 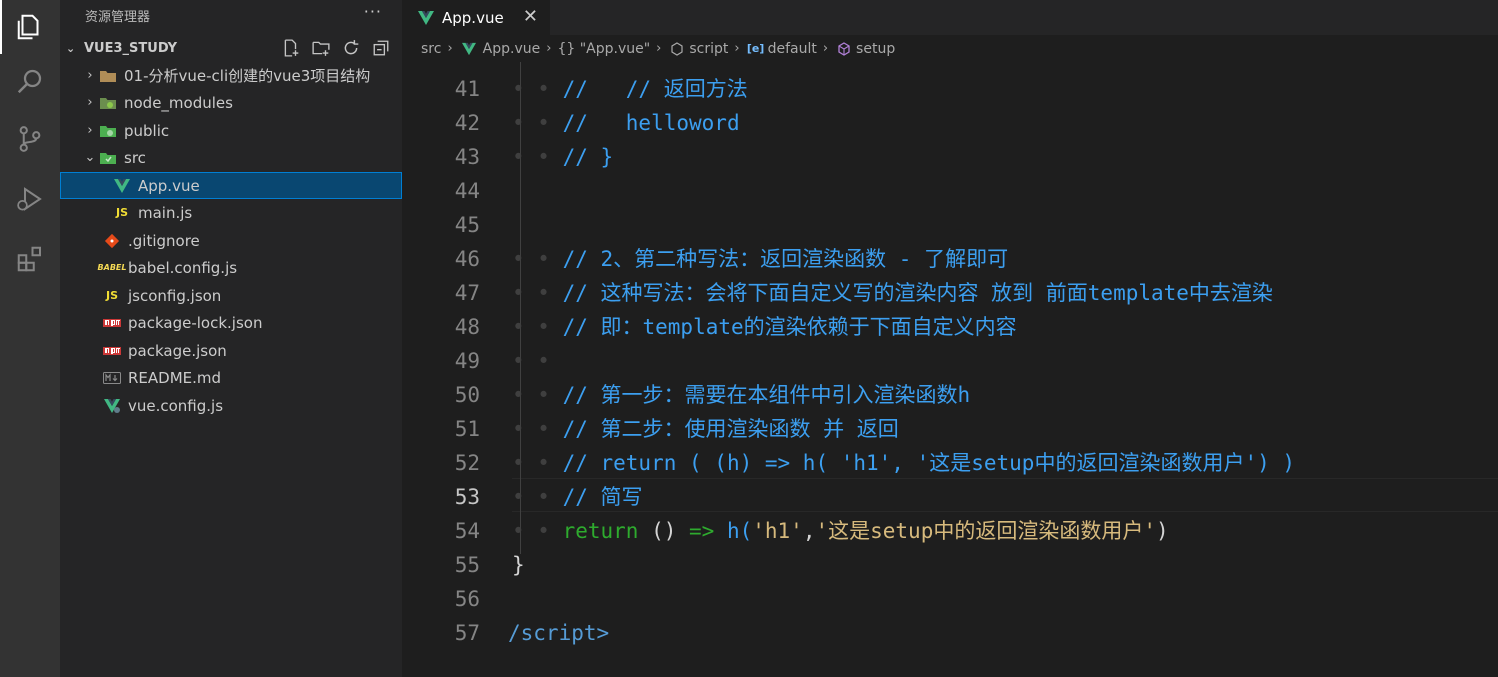 I want to click on code-line: • •, so click(x=537, y=361).